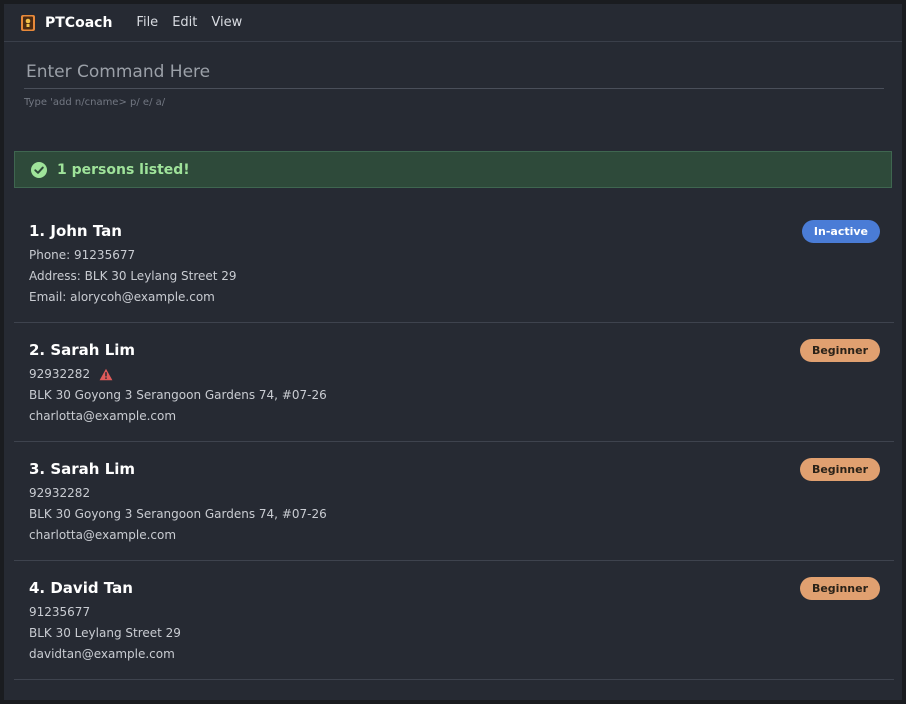 The image size is (906, 704). I want to click on menu-edit: Edit, so click(184, 22).